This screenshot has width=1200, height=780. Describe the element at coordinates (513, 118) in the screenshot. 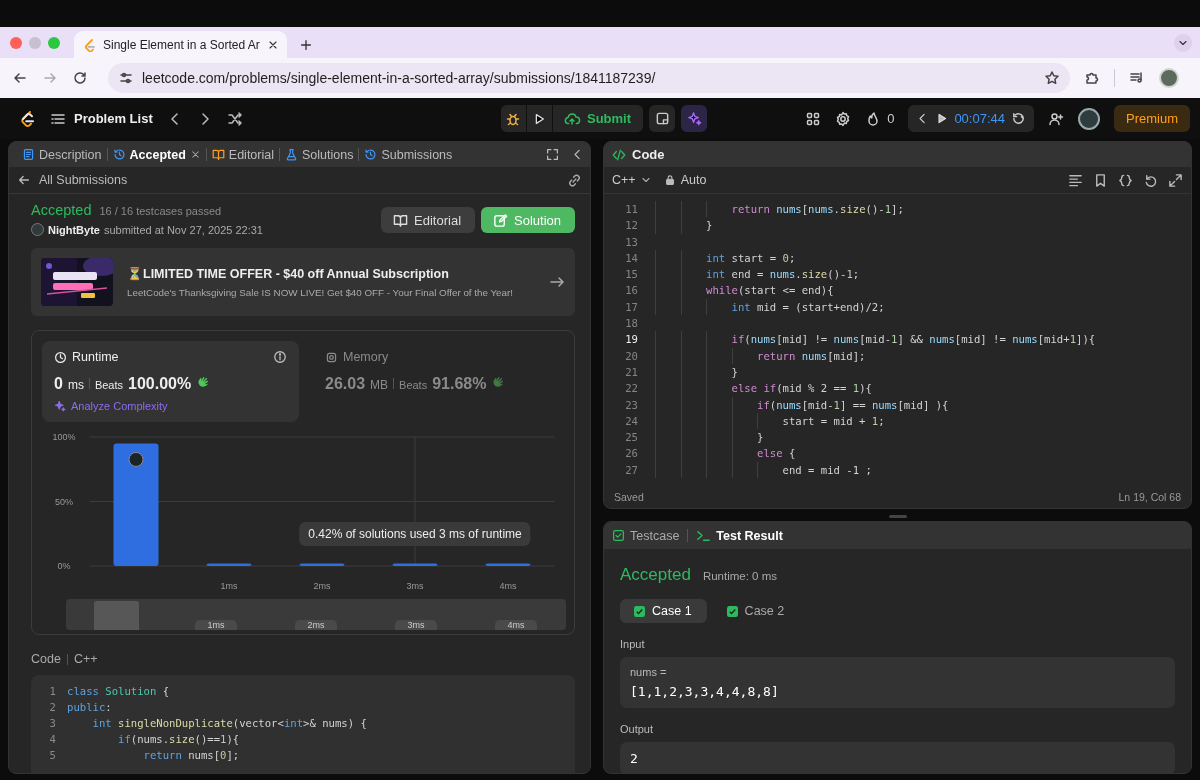

I see `debug-button` at that location.